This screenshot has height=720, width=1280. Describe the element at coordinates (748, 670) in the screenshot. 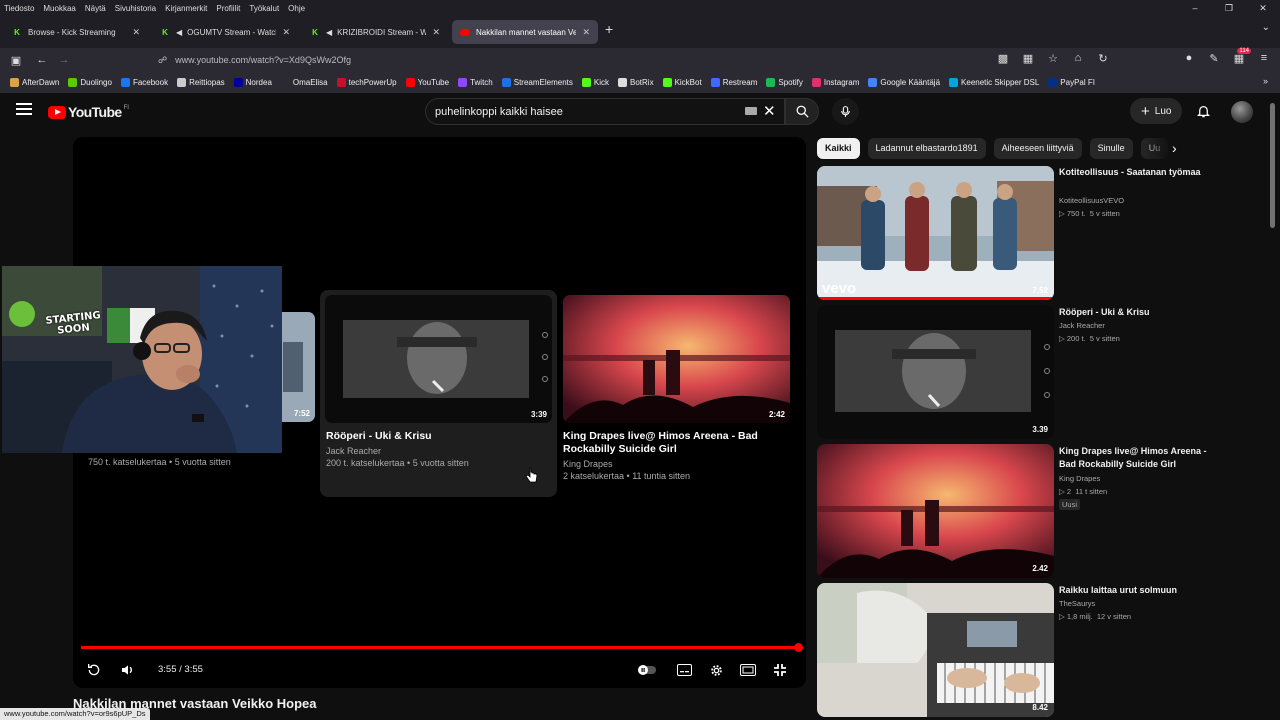

I see `theater-mode-button` at that location.